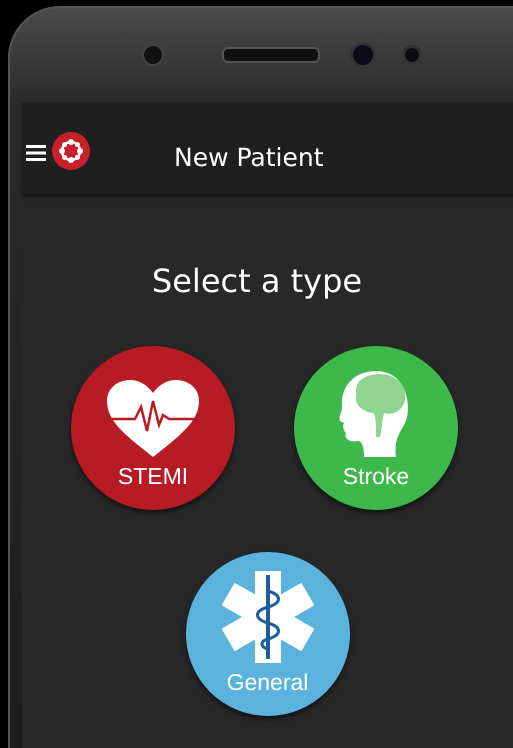 This screenshot has height=748, width=513. What do you see at coordinates (268, 617) in the screenshot?
I see `star-of-life-icon` at bounding box center [268, 617].